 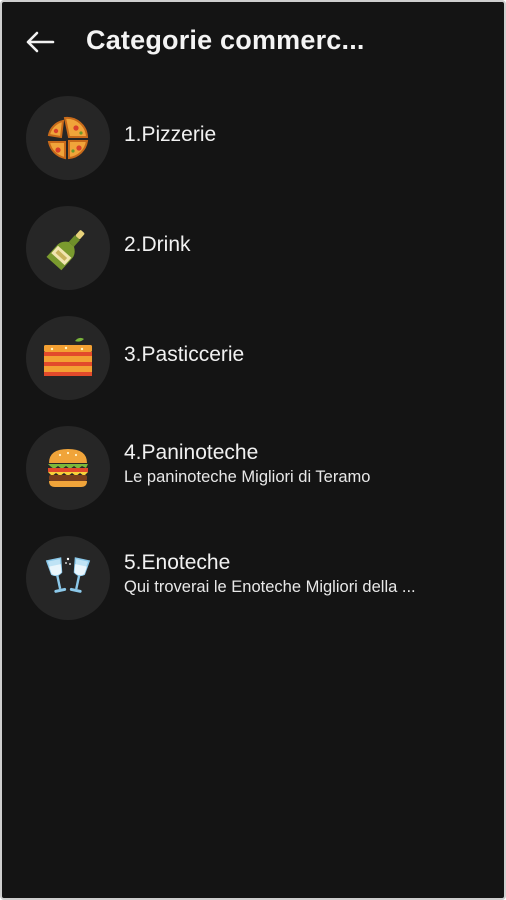 I want to click on arrow-left-icon, so click(x=40, y=42).